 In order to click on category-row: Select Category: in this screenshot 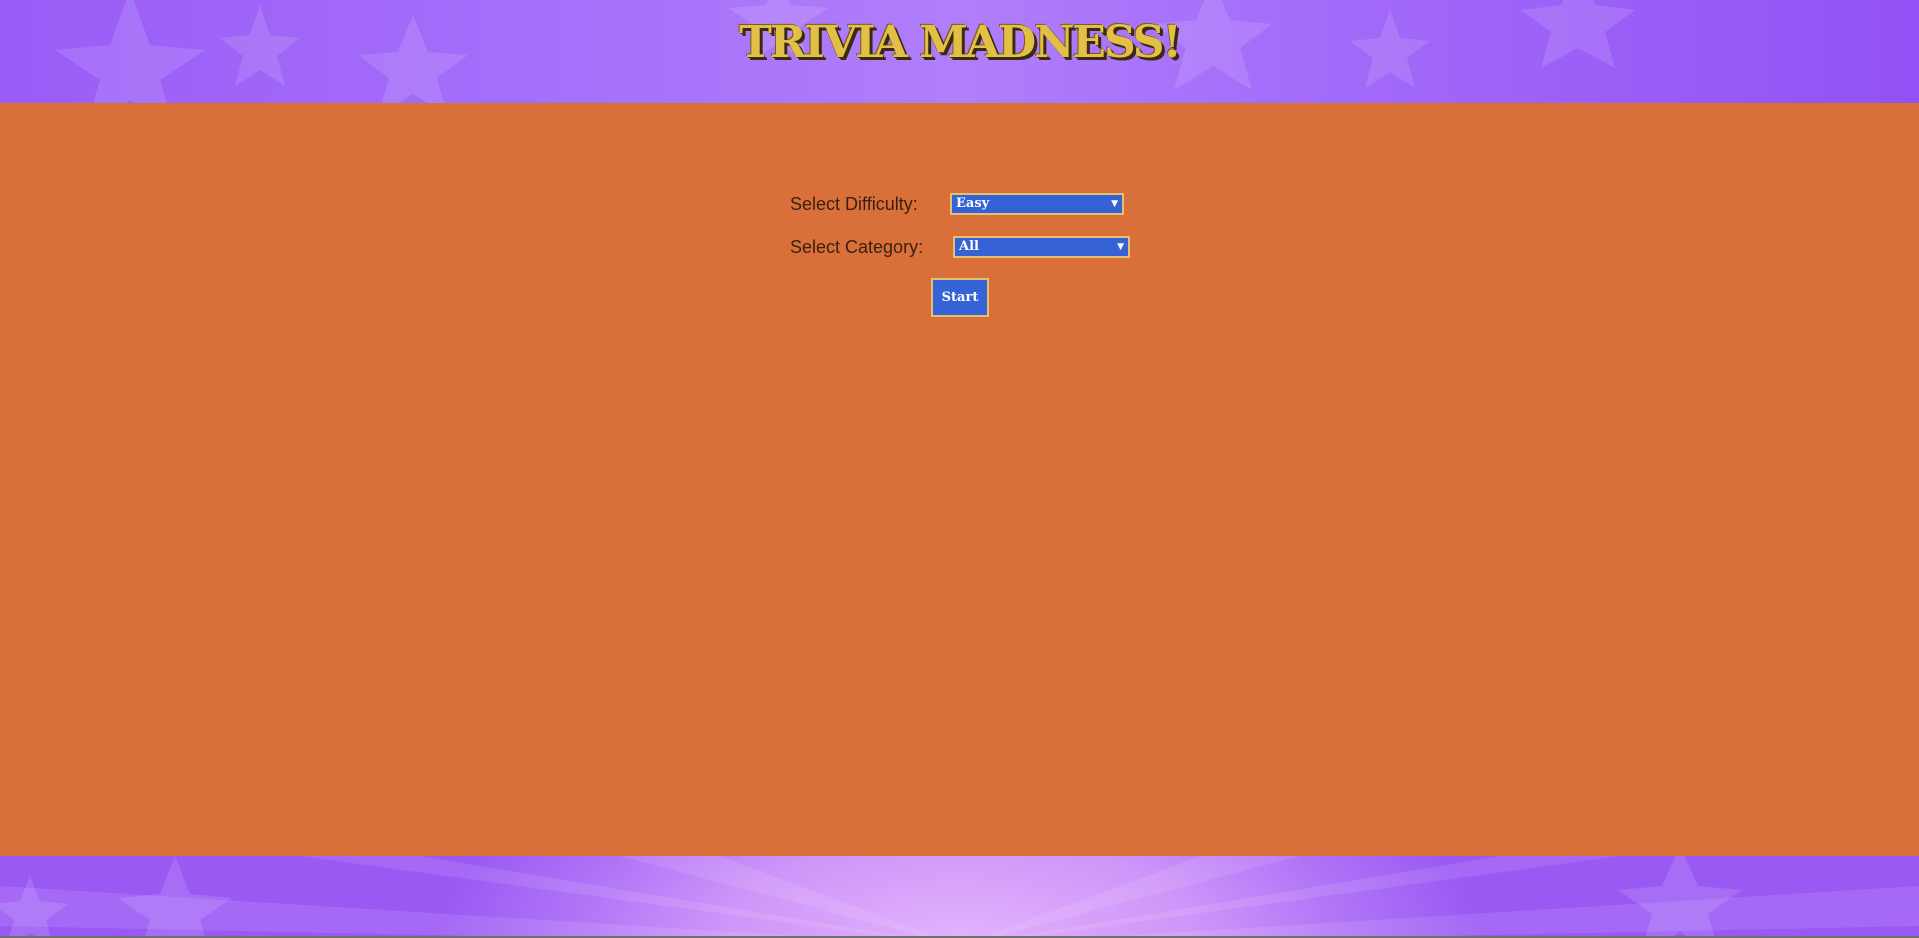, I will do `click(856, 247)`.